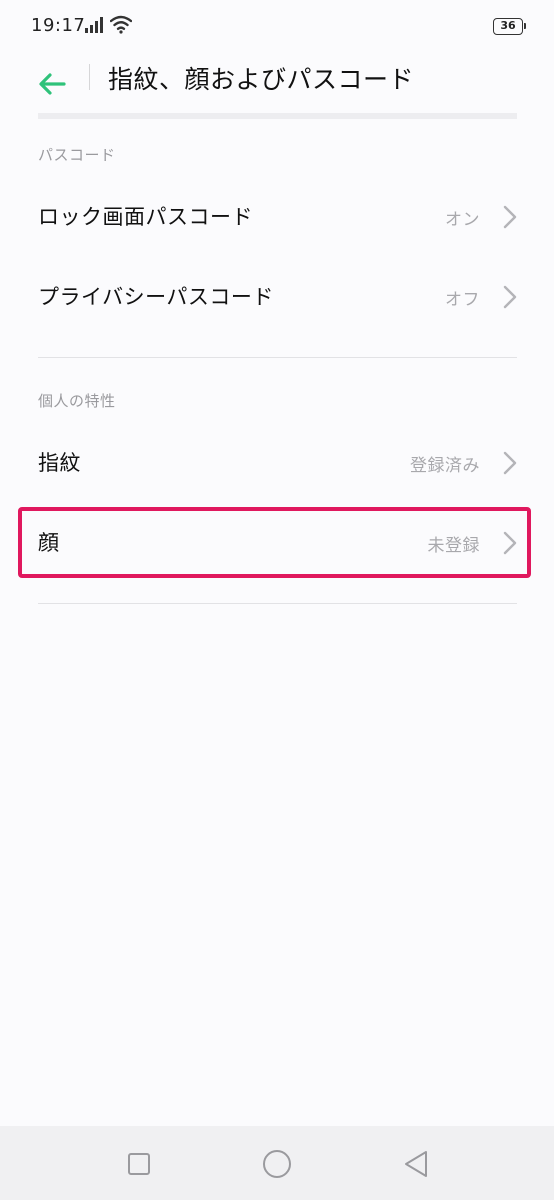 The width and height of the screenshot is (554, 1200). I want to click on section-label-personal-traits: 個人の特性, so click(77, 401).